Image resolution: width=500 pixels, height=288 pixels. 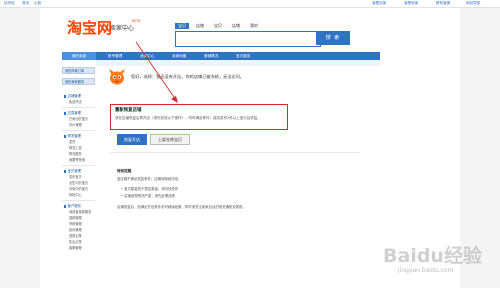 What do you see at coordinates (243, 56) in the screenshot?
I see `nav-item-services: 宝贝服务` at bounding box center [243, 56].